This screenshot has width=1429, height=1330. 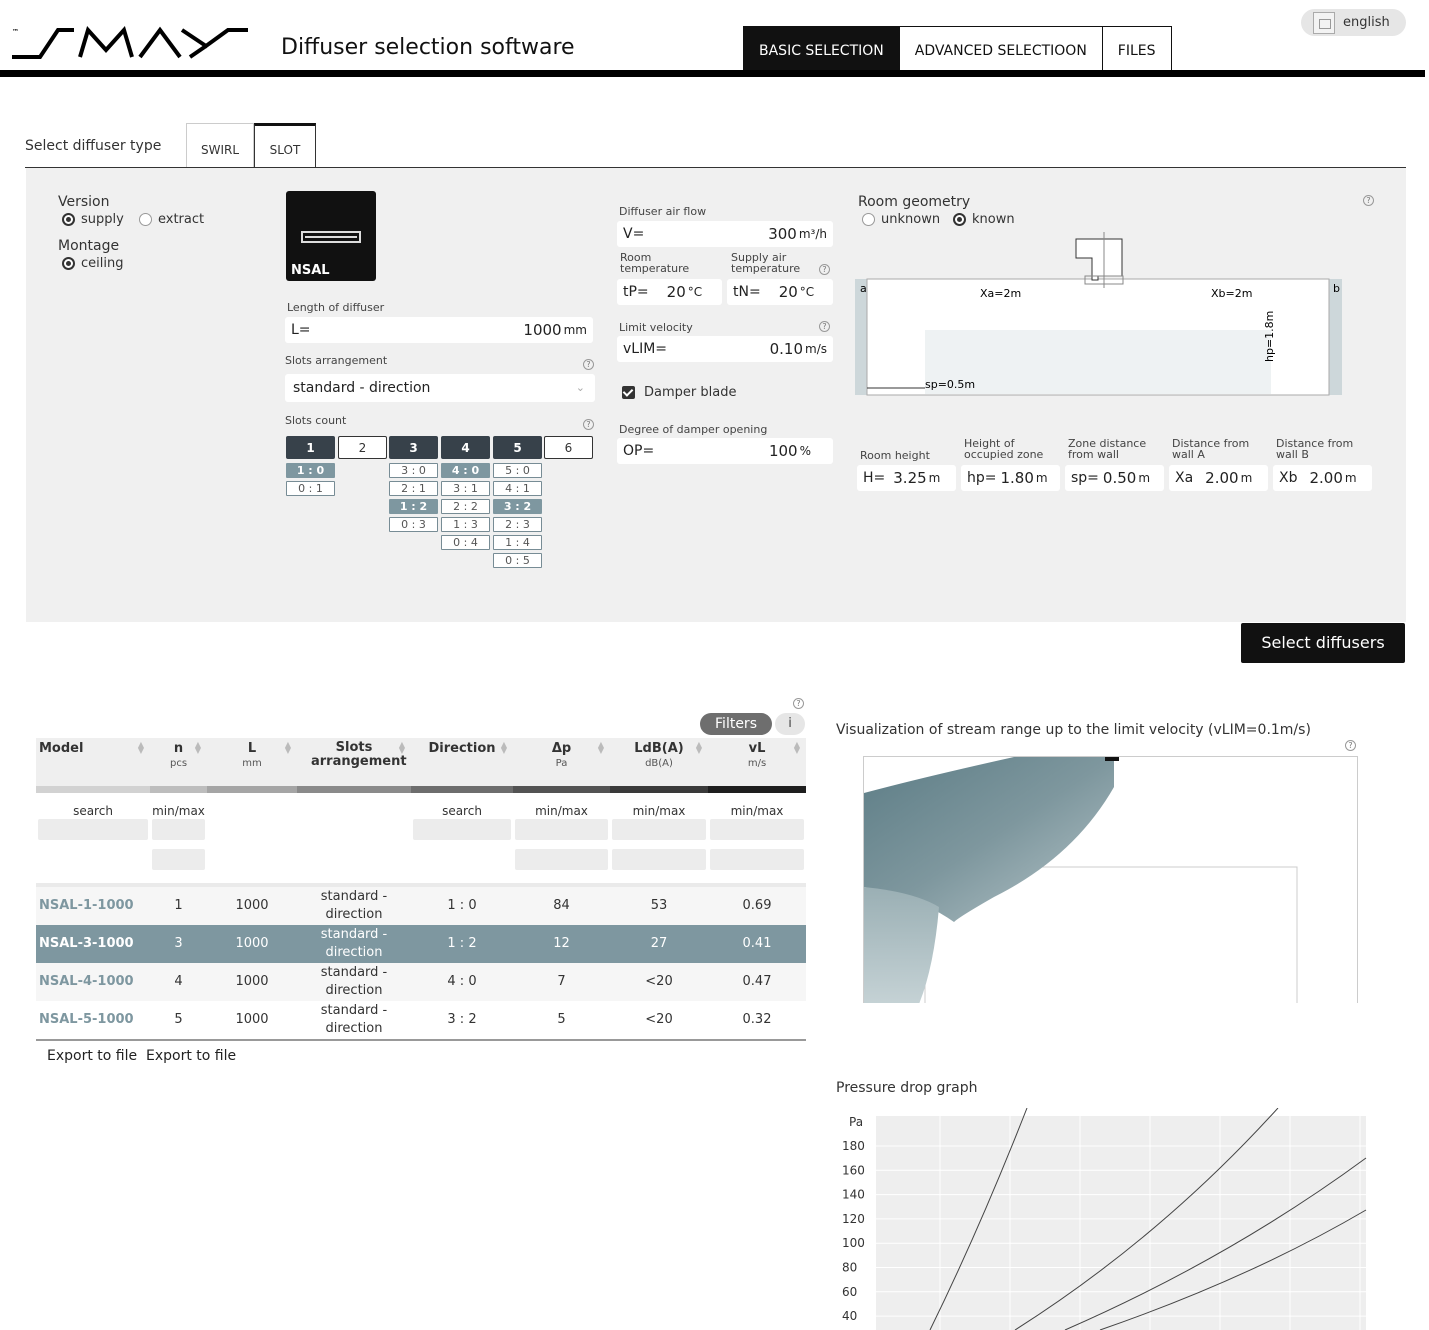 I want to click on slots-count-2: 2, so click(x=362, y=447).